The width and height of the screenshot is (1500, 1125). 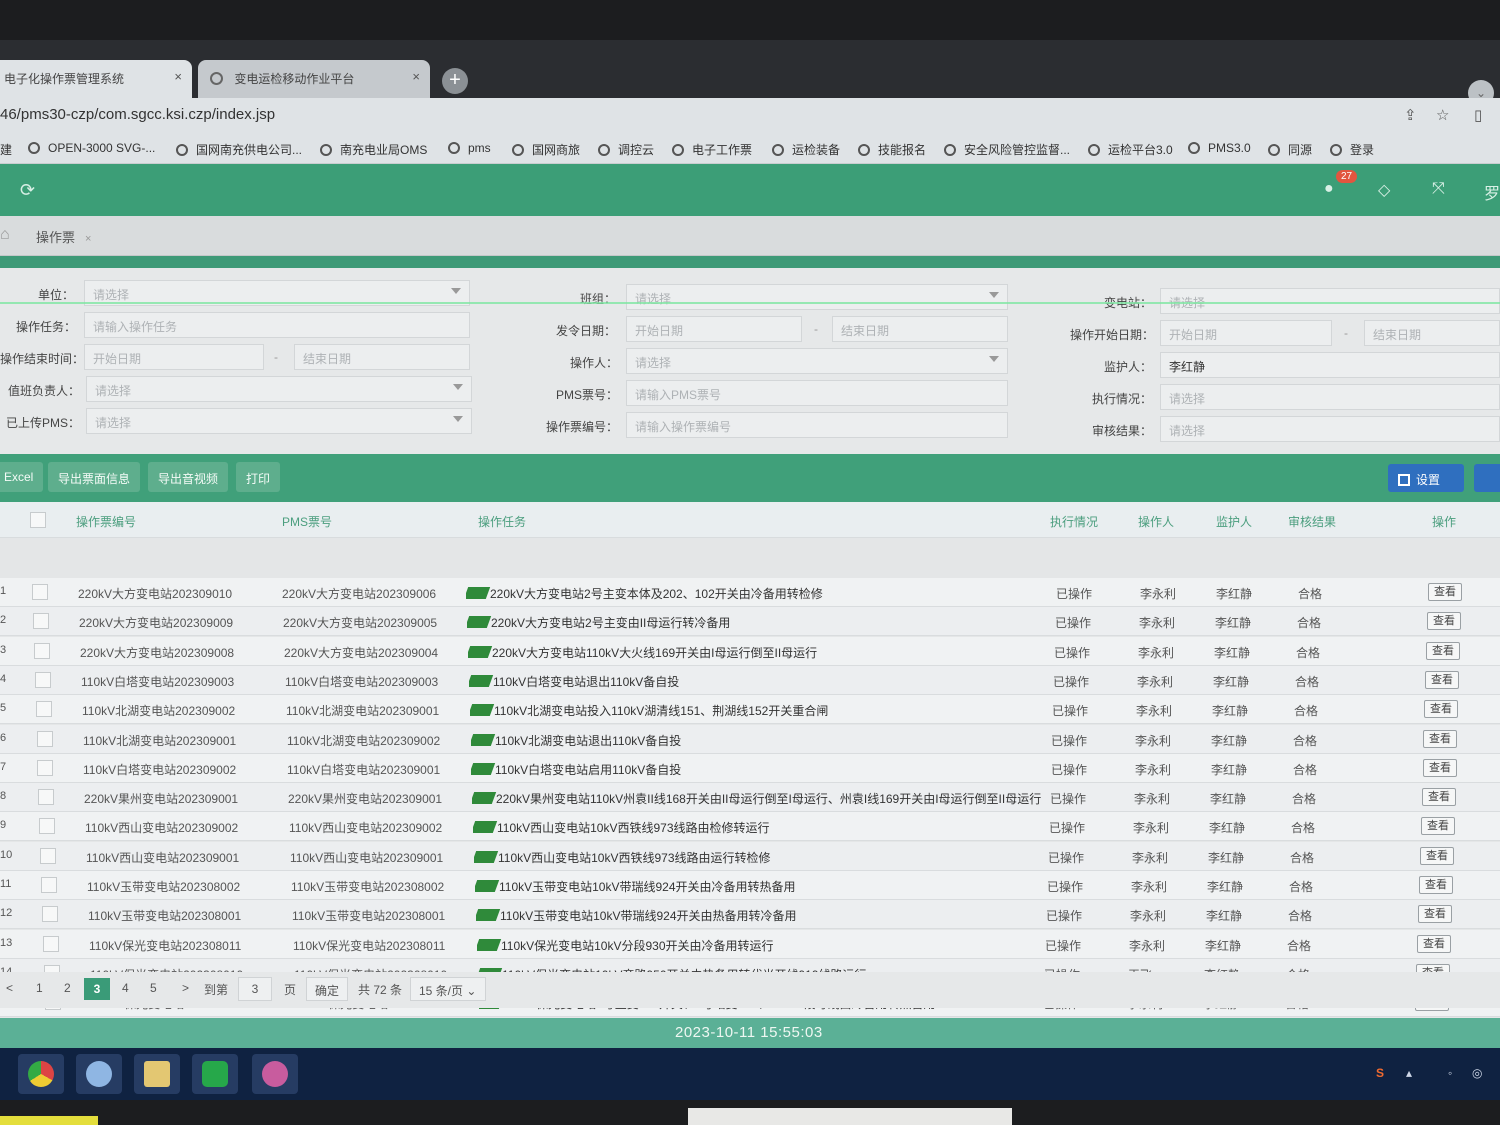 What do you see at coordinates (1290, 149) in the screenshot?
I see `bookmark-item: 同源` at bounding box center [1290, 149].